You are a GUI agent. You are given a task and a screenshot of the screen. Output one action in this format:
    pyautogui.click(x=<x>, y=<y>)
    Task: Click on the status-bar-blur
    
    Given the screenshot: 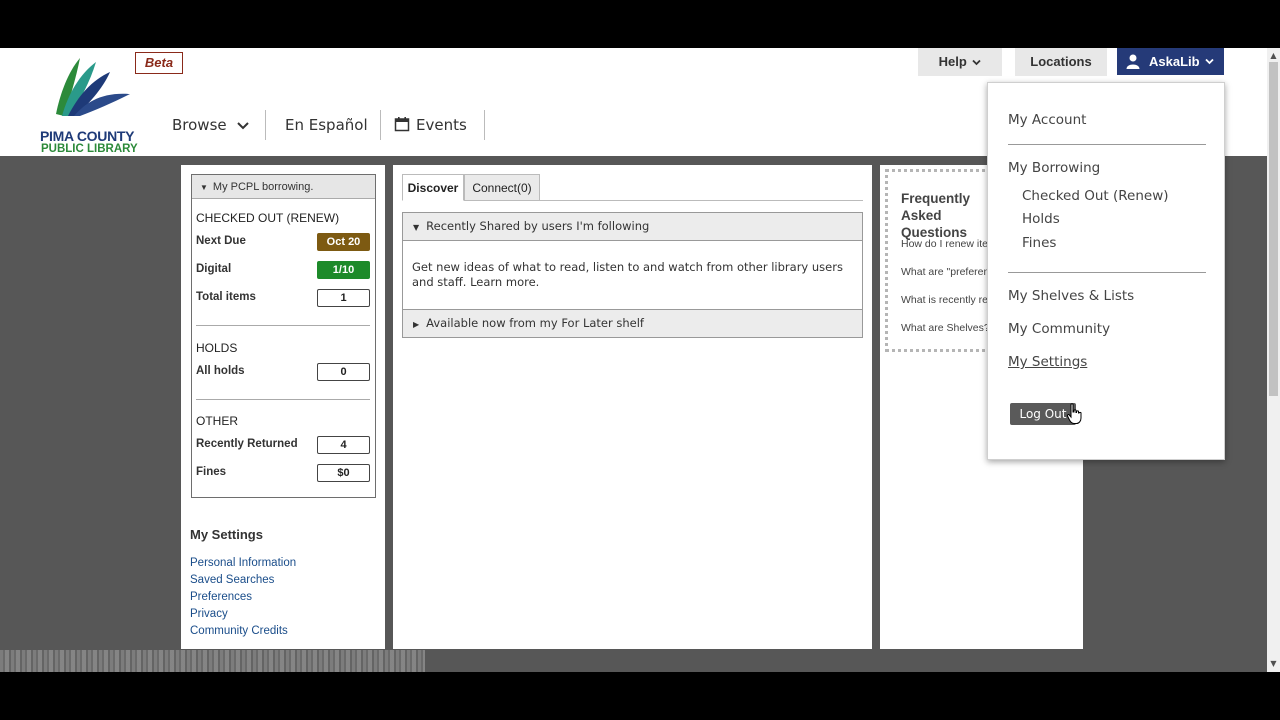 What is the action you would take?
    pyautogui.click(x=212, y=661)
    